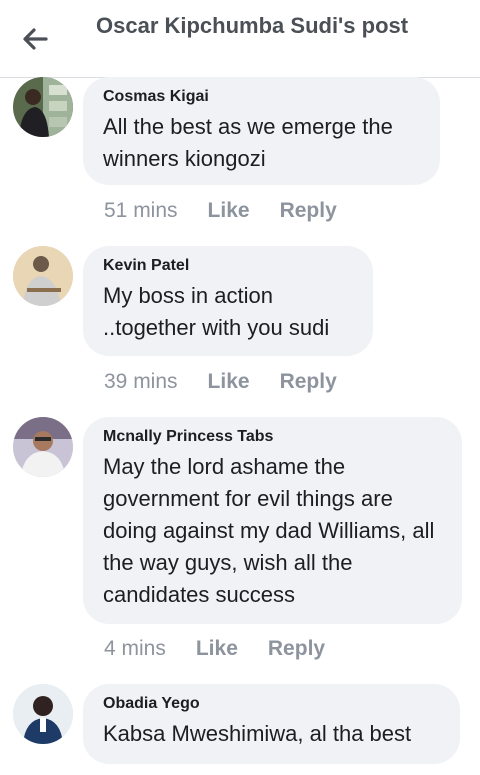 Image resolution: width=480 pixels, height=775 pixels. What do you see at coordinates (240, 39) in the screenshot?
I see `post-header: Oscar Kipchumba Sudi's post` at bounding box center [240, 39].